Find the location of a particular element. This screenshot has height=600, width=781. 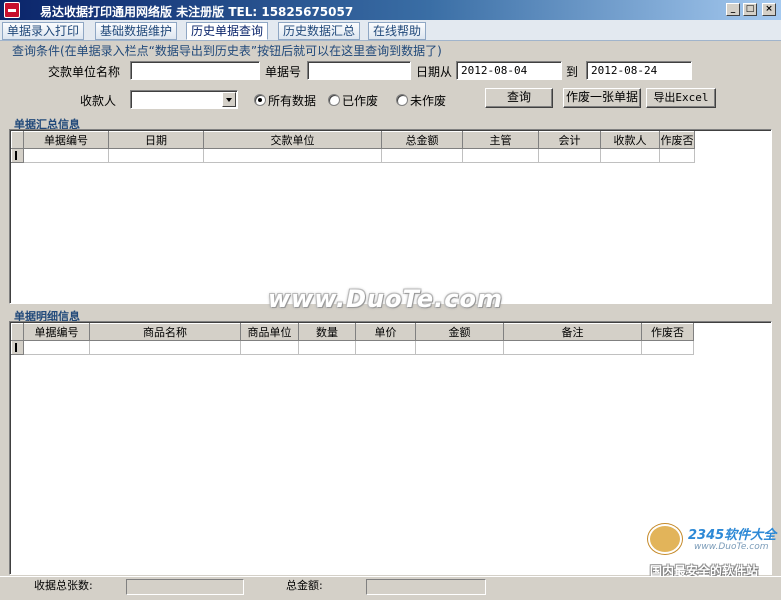

detail-col-doc-no: 单据编号 is located at coordinates (56, 332).